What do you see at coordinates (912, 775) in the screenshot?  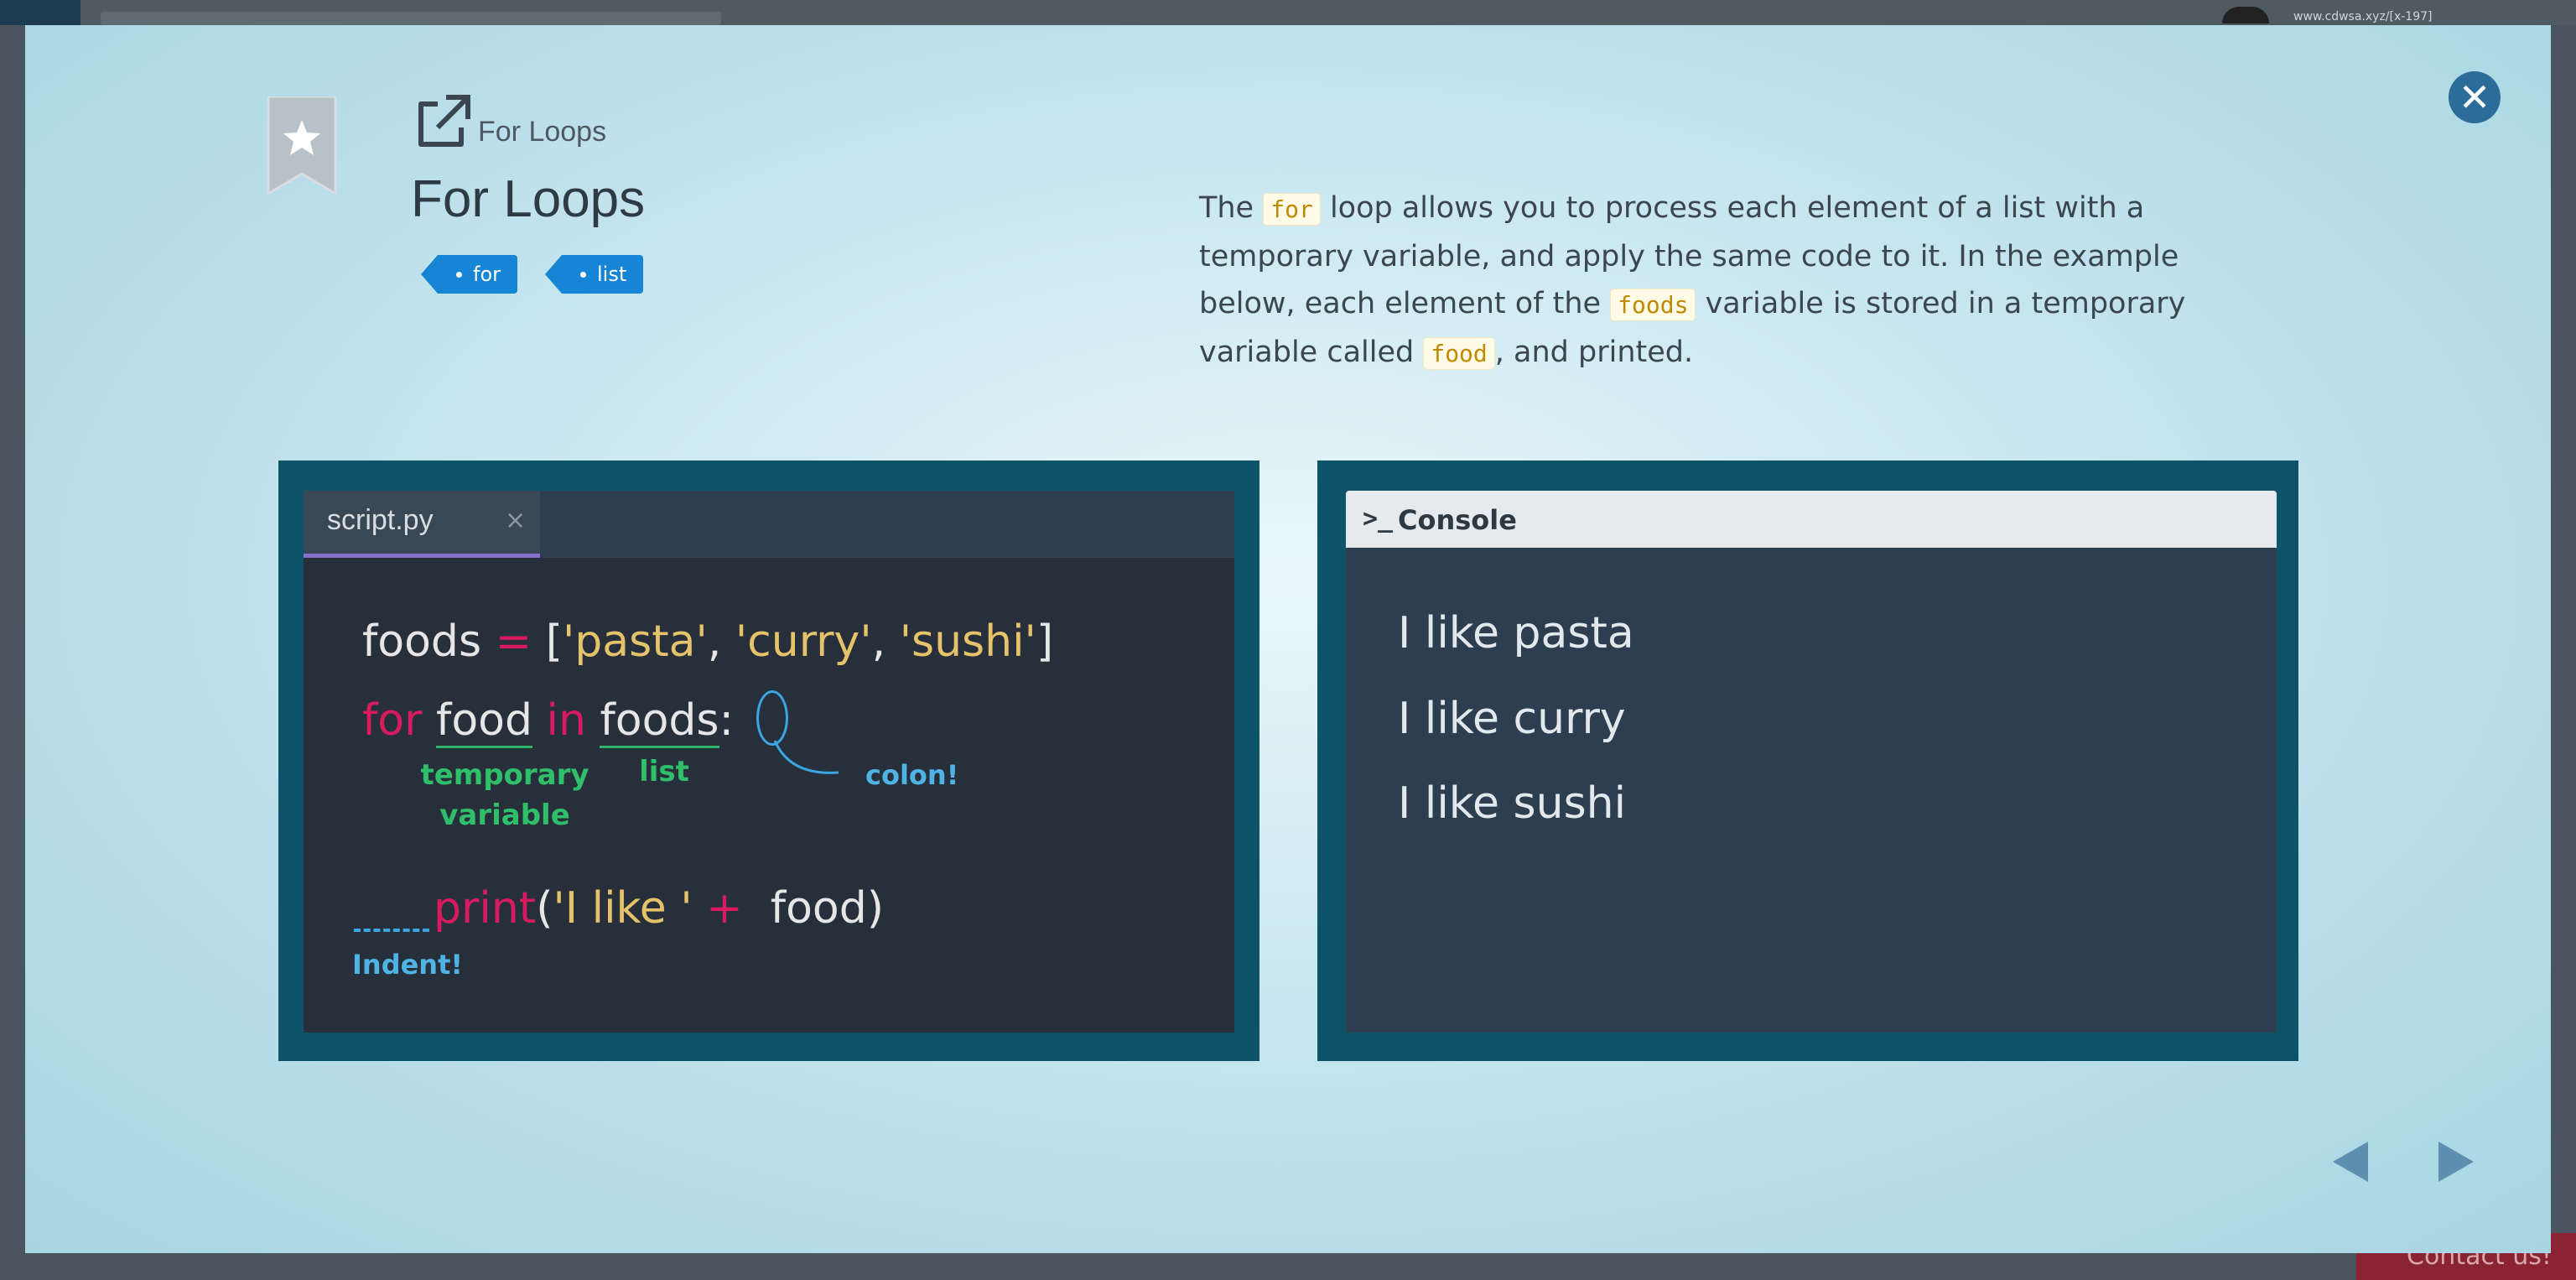 I see `note-colon: colon!` at bounding box center [912, 775].